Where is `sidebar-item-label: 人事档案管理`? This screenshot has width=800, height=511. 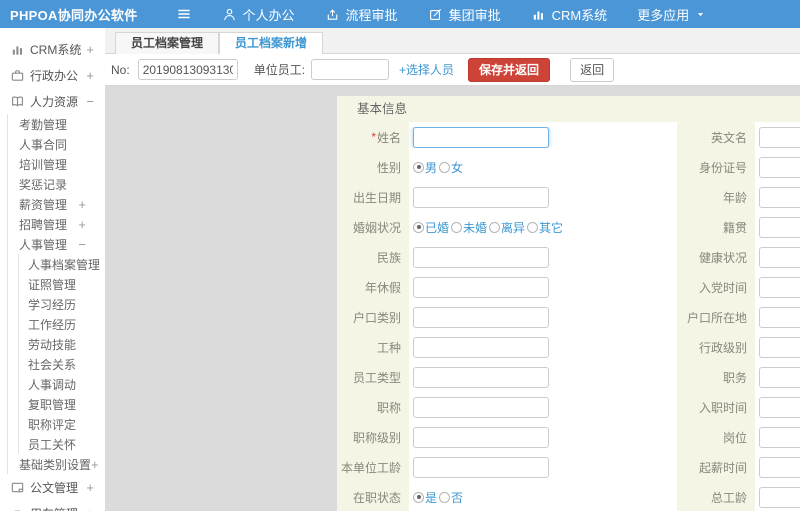
sidebar-item-label: 人事档案管理 is located at coordinates (64, 264).